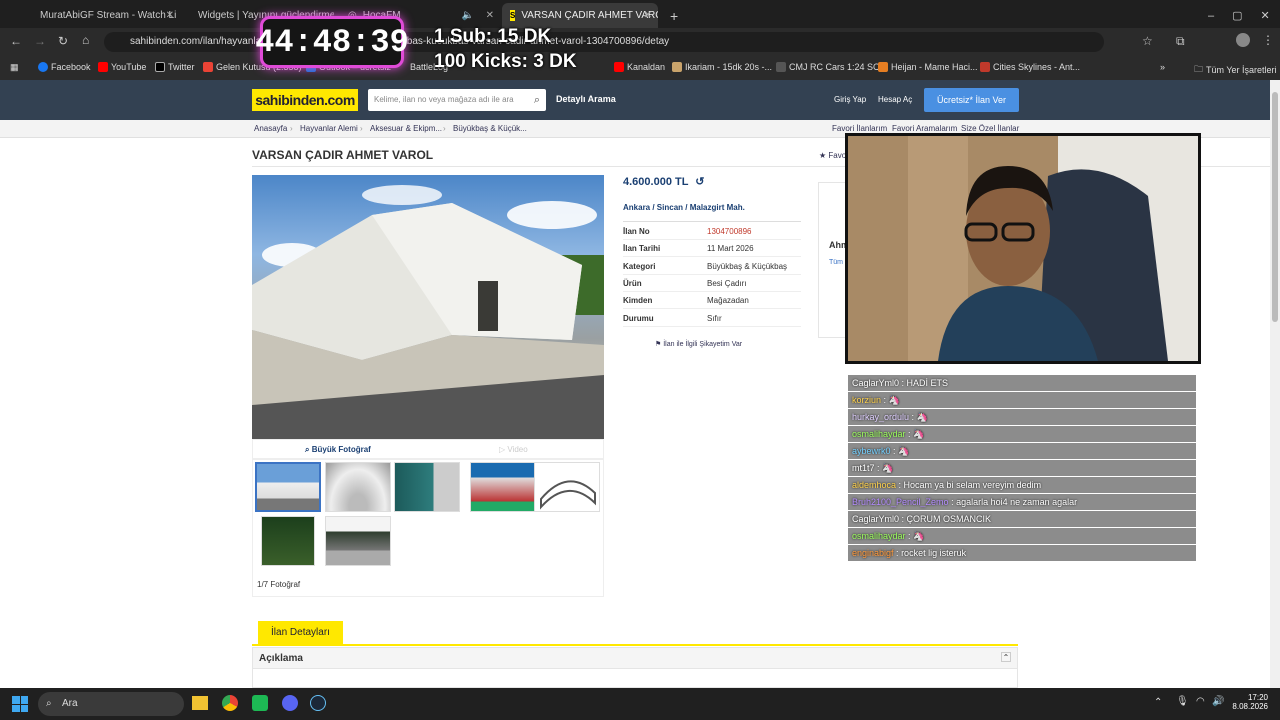  Describe the element at coordinates (111, 704) in the screenshot. I see `taskbar-search: ⌕ Ara` at that location.